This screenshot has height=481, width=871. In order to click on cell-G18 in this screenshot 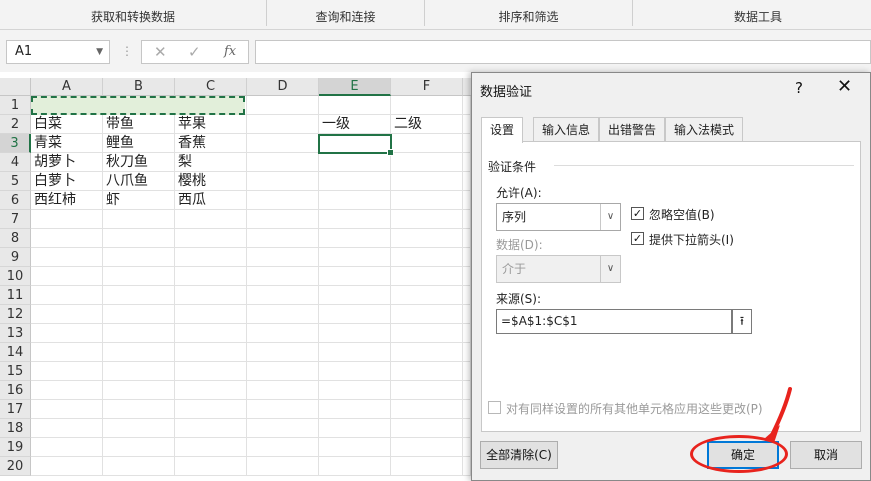, I will do `click(467, 428)`.